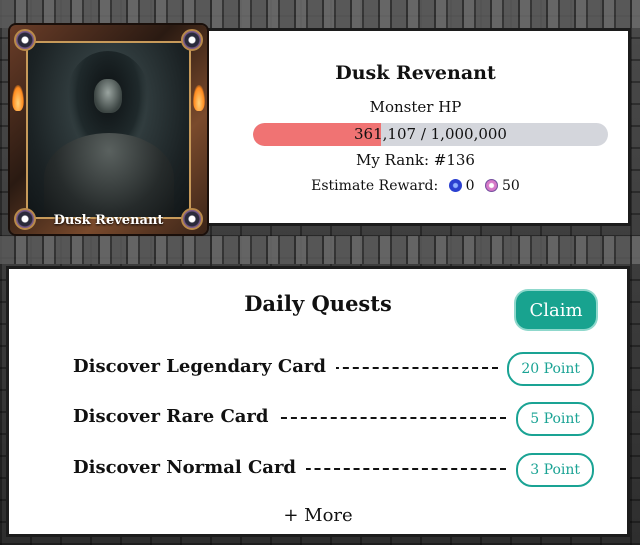 Image resolution: width=640 pixels, height=545 pixels. Describe the element at coordinates (492, 185) in the screenshot. I see `potion-icon` at that location.